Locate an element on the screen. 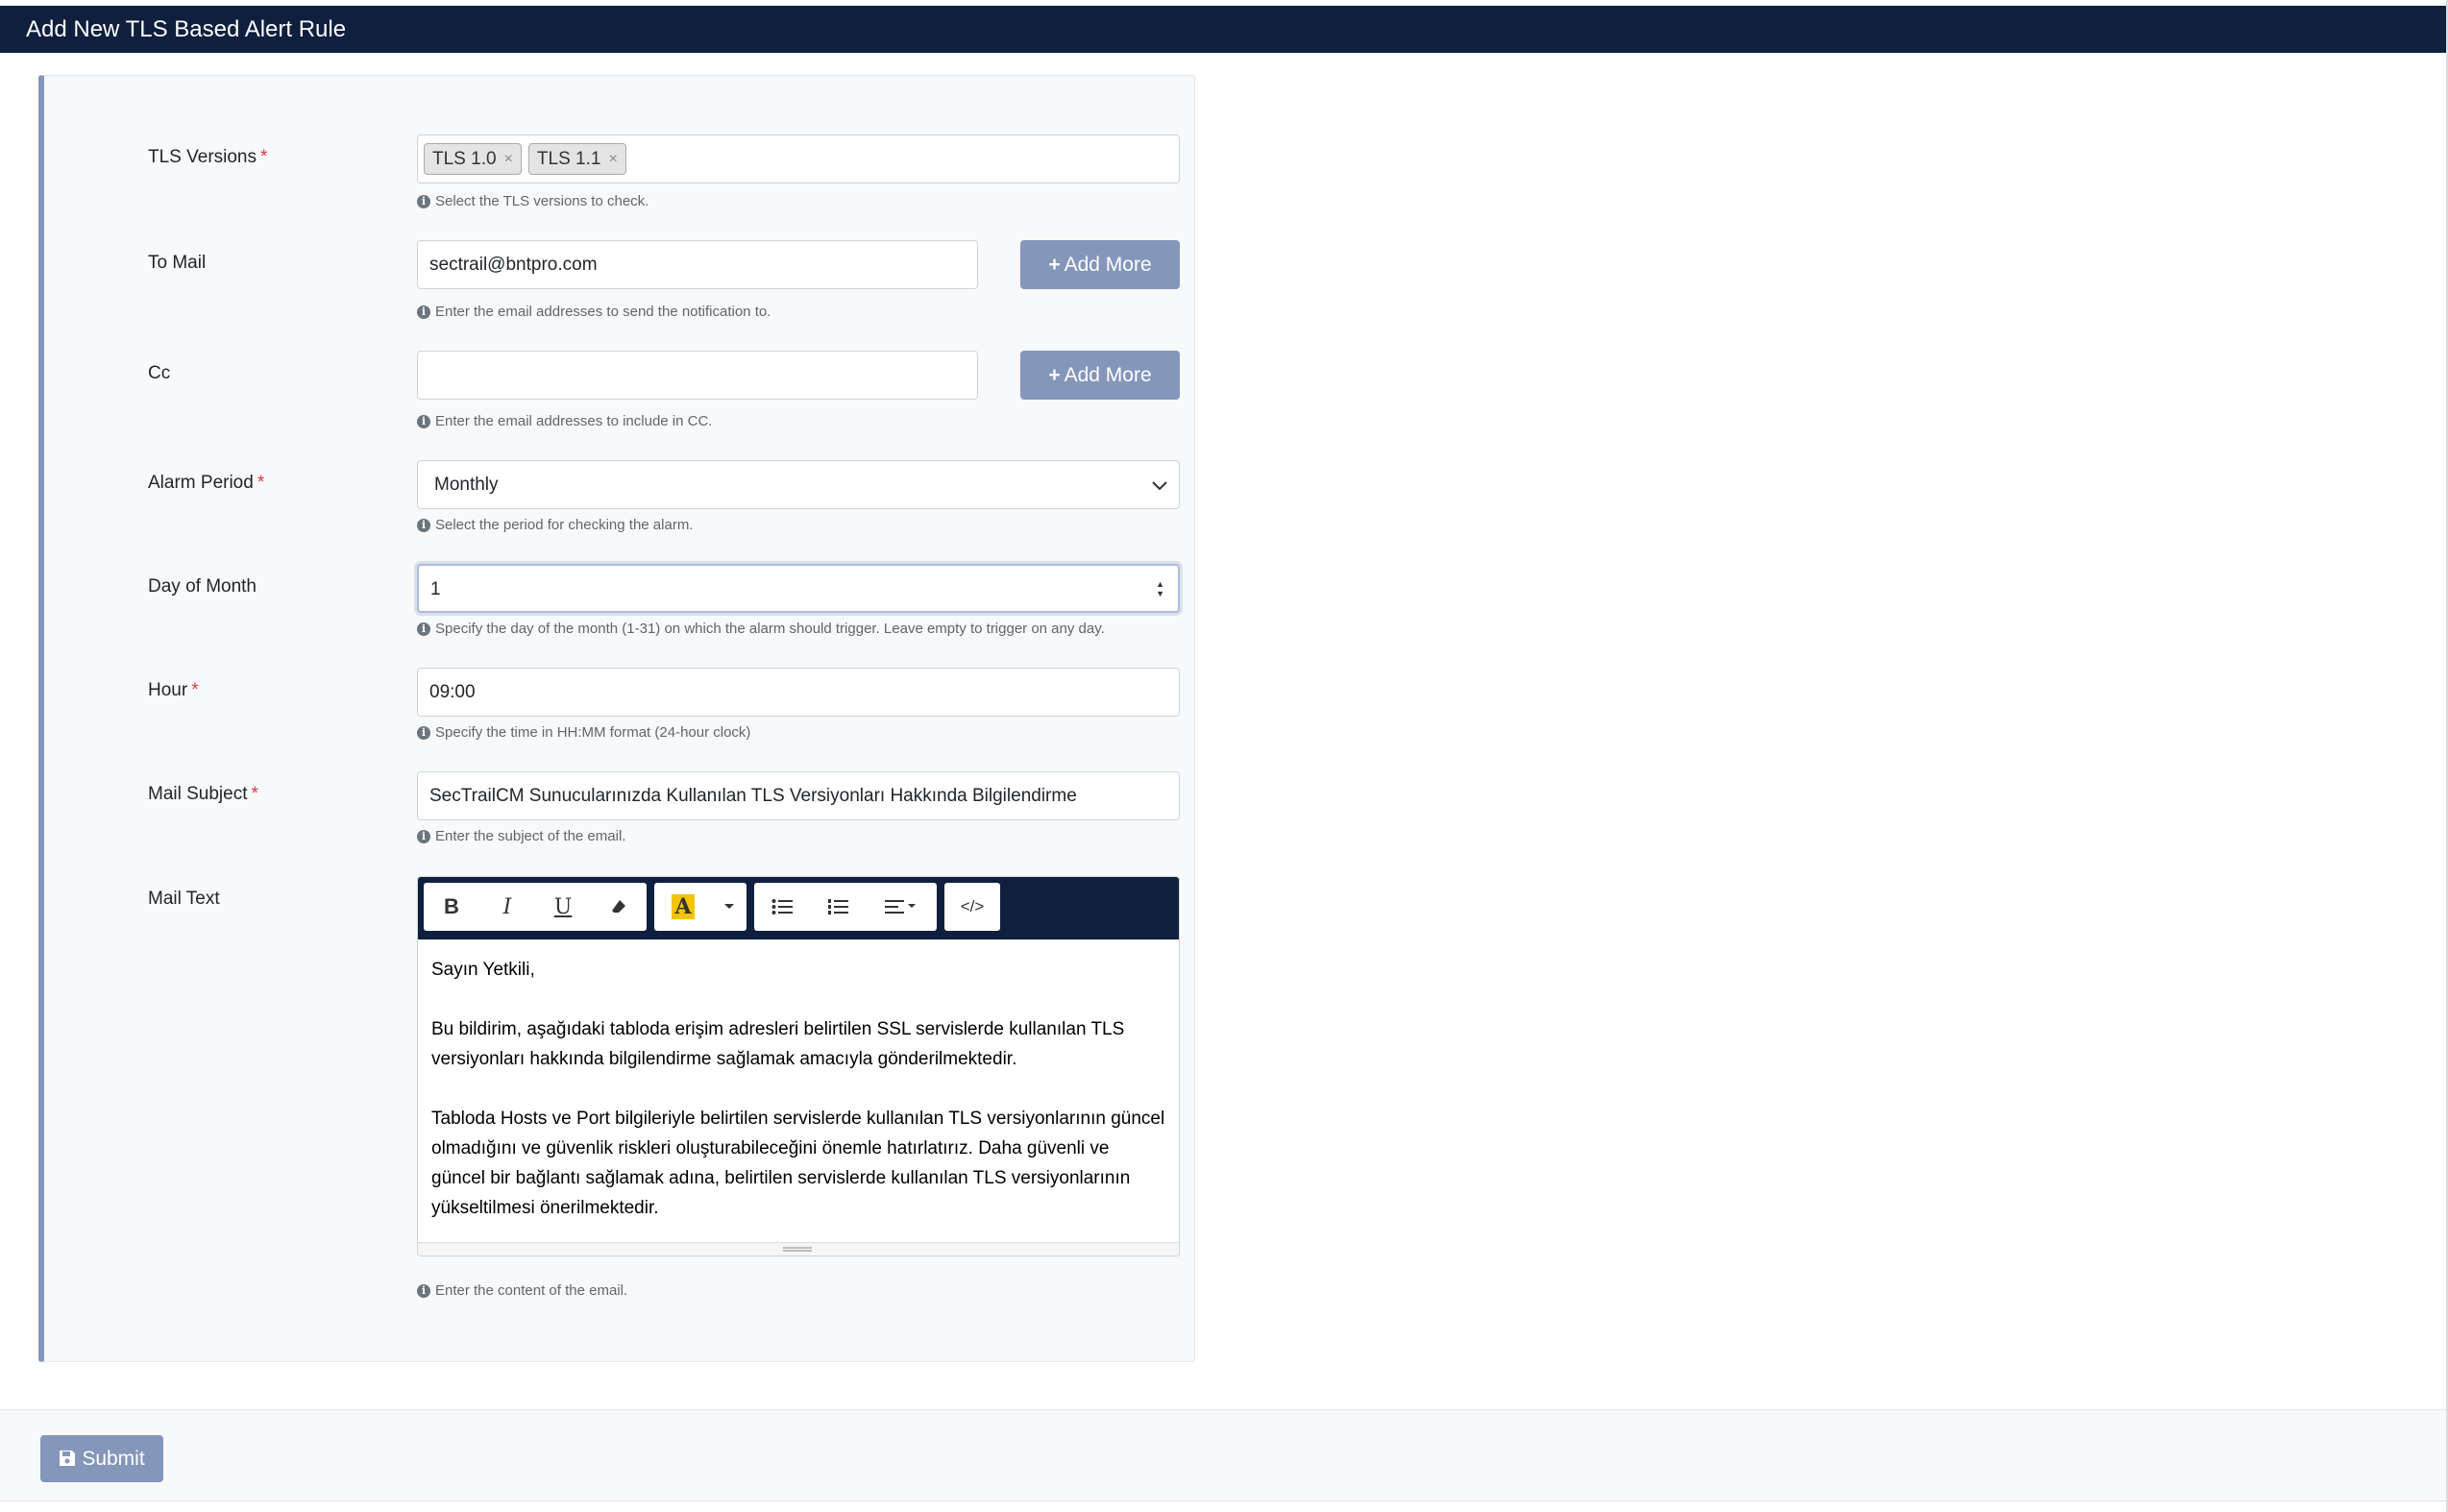  ordered-list-button is located at coordinates (838, 907).